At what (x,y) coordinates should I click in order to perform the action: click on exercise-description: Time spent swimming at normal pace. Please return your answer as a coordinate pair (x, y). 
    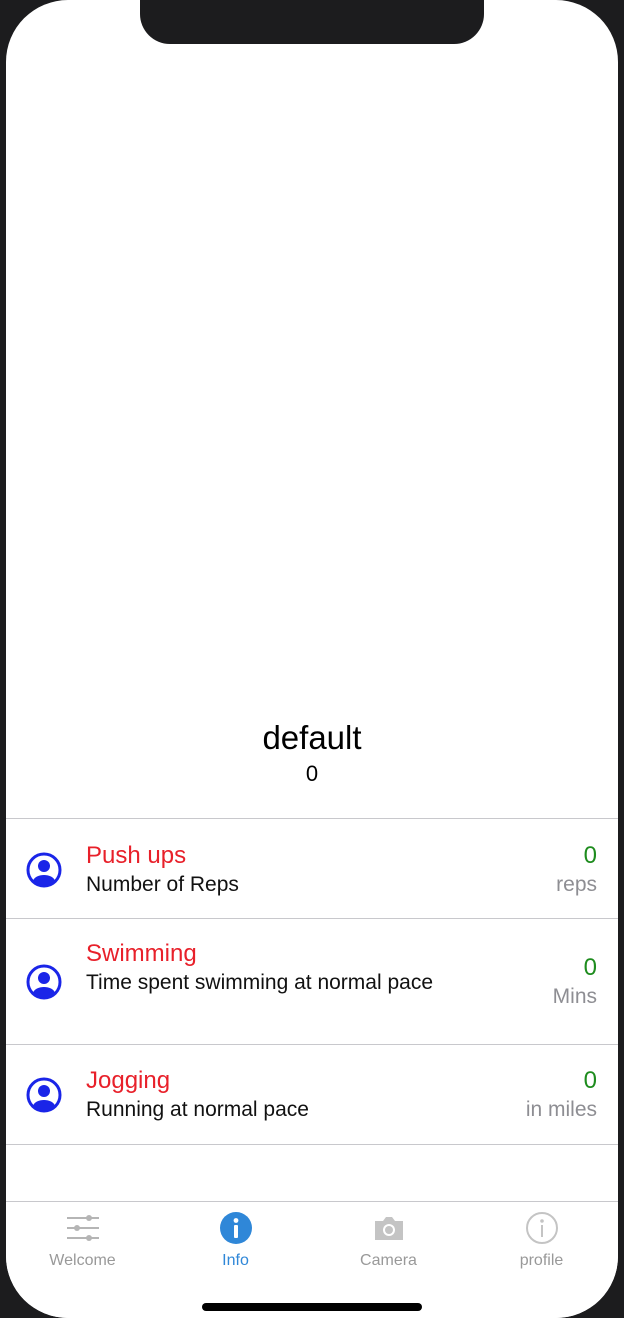
    Looking at the image, I should click on (260, 982).